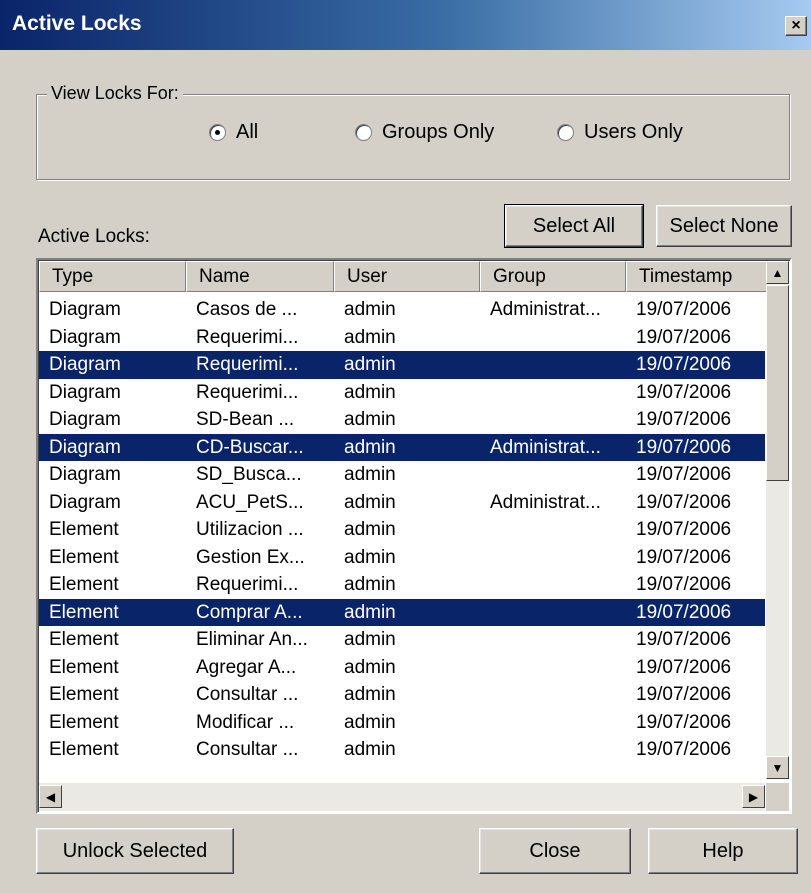 This screenshot has height=893, width=811. What do you see at coordinates (402, 797) in the screenshot?
I see `horizontal-scrollbar: ◀ ▶` at bounding box center [402, 797].